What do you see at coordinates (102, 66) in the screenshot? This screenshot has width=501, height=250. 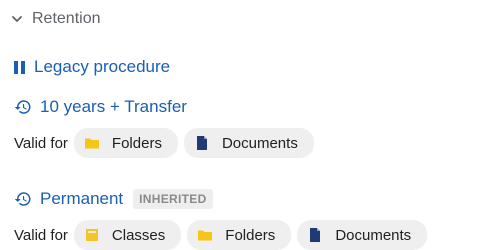 I see `rule-label: Legacy procedure` at bounding box center [102, 66].